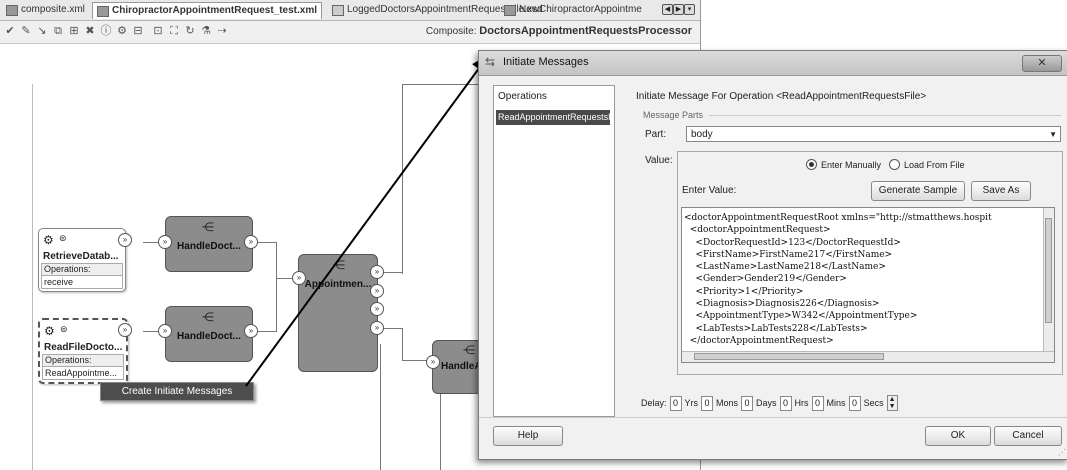 Image resolution: width=1067 pixels, height=470 pixels. What do you see at coordinates (707, 403) in the screenshot?
I see `delay-months-input: 0` at bounding box center [707, 403].